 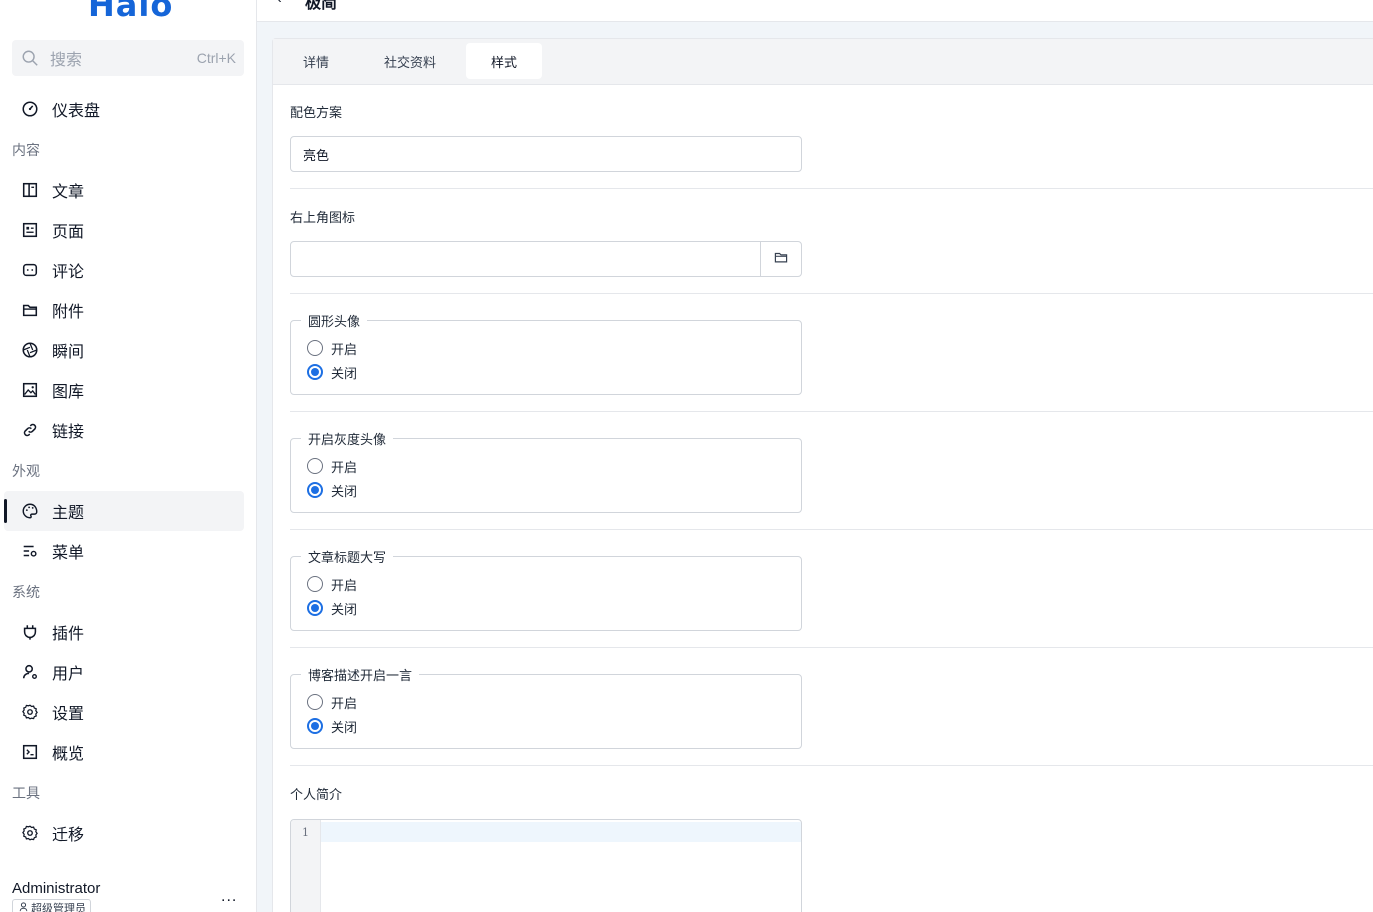 I want to click on grayscale-avatar-legend: 开启灰度头像, so click(x=347, y=438).